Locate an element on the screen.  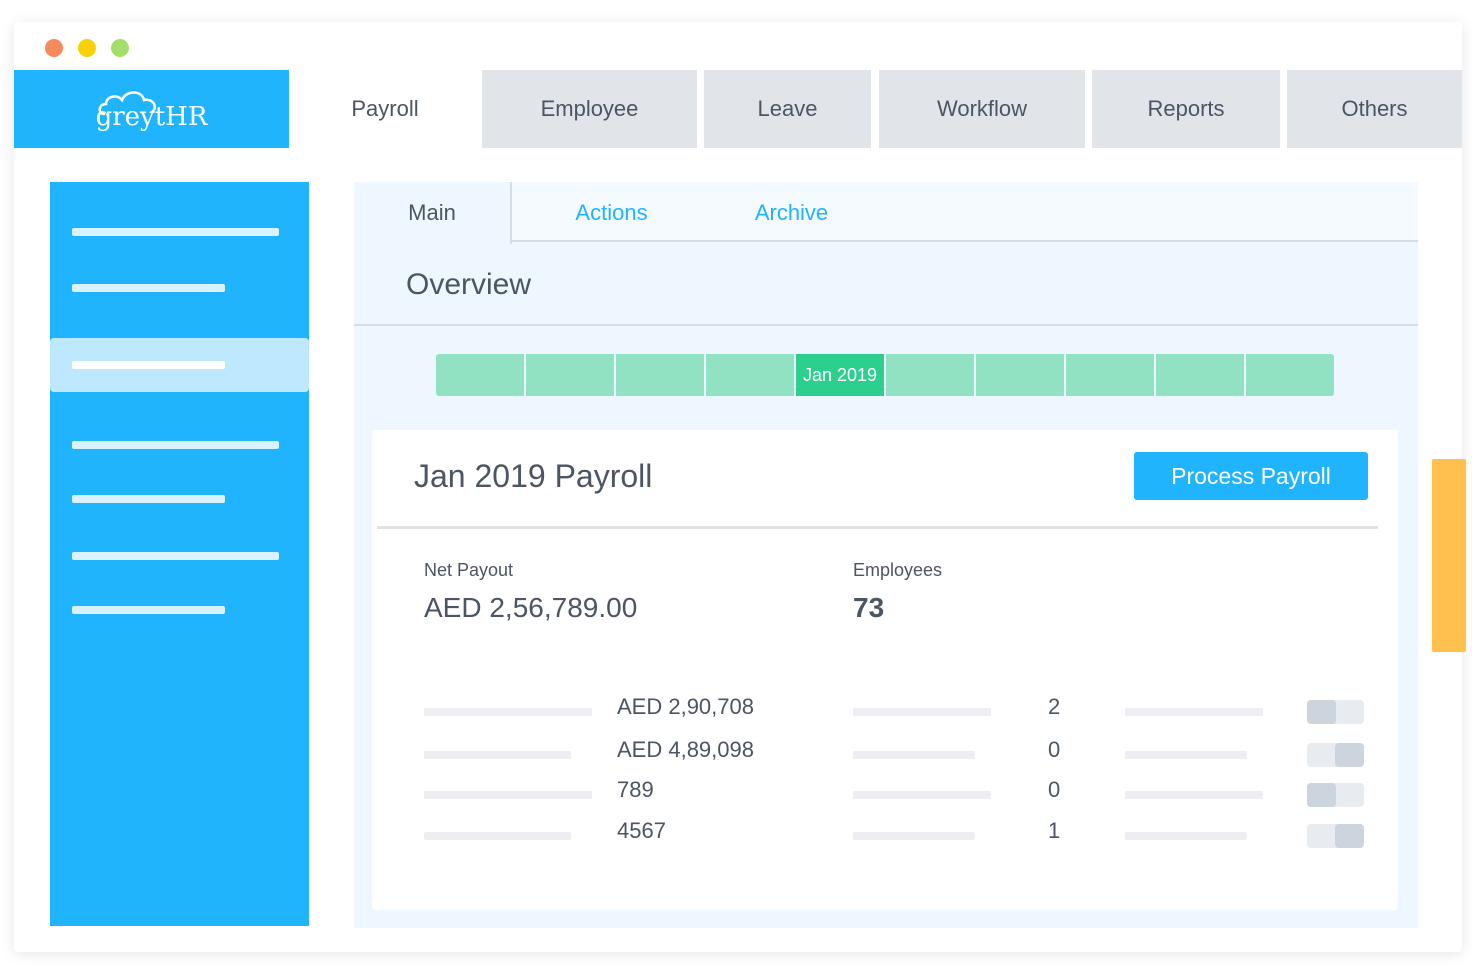
tab-reports: Reports is located at coordinates (1186, 109).